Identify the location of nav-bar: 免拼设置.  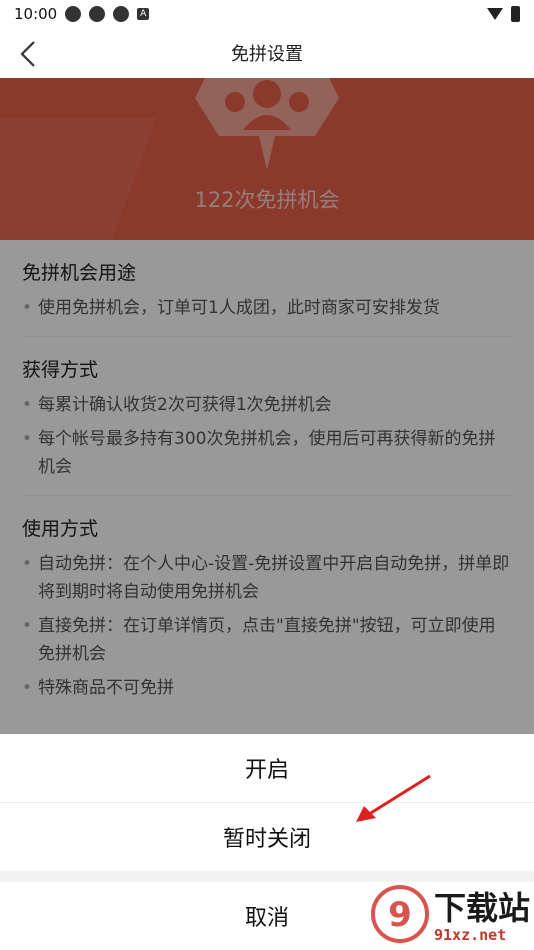
(267, 53).